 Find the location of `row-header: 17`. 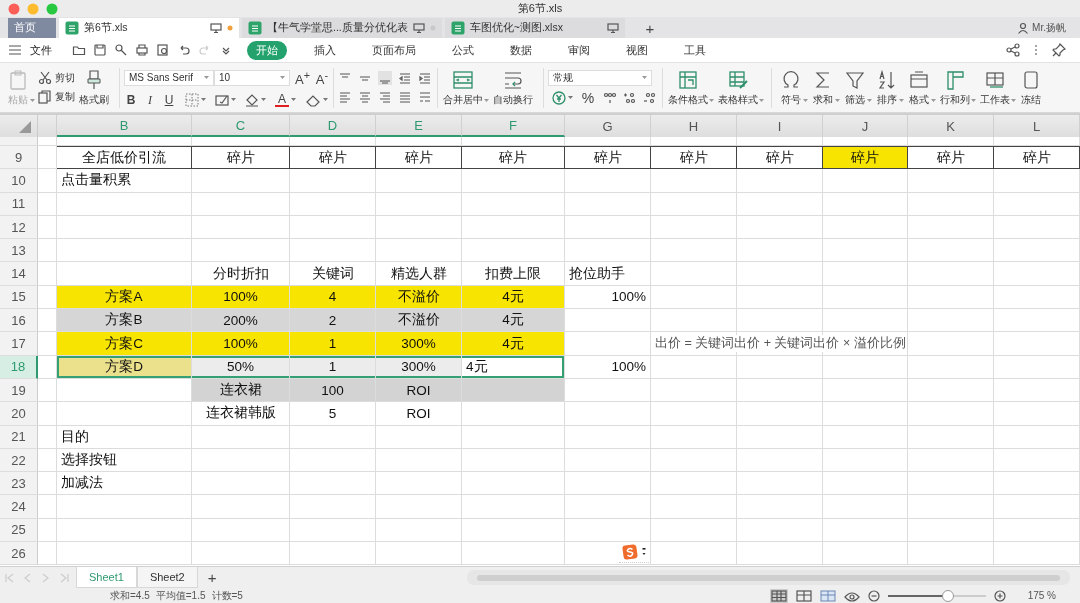

row-header: 17 is located at coordinates (19, 344).